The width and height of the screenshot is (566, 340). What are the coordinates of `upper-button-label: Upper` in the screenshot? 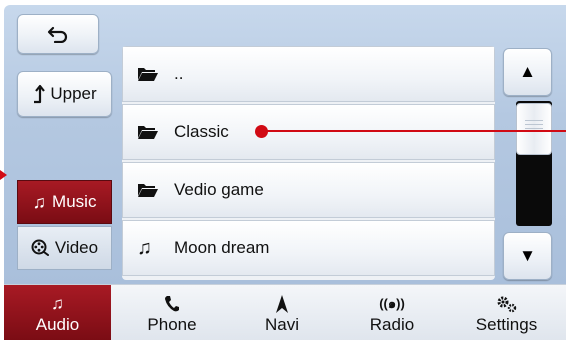 It's located at (73, 93).